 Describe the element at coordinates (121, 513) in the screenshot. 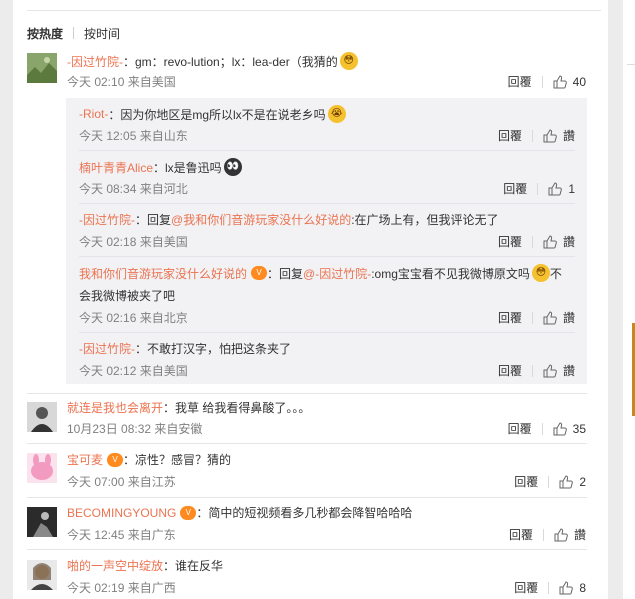

I see `username: BECOMINGYOUNG` at that location.